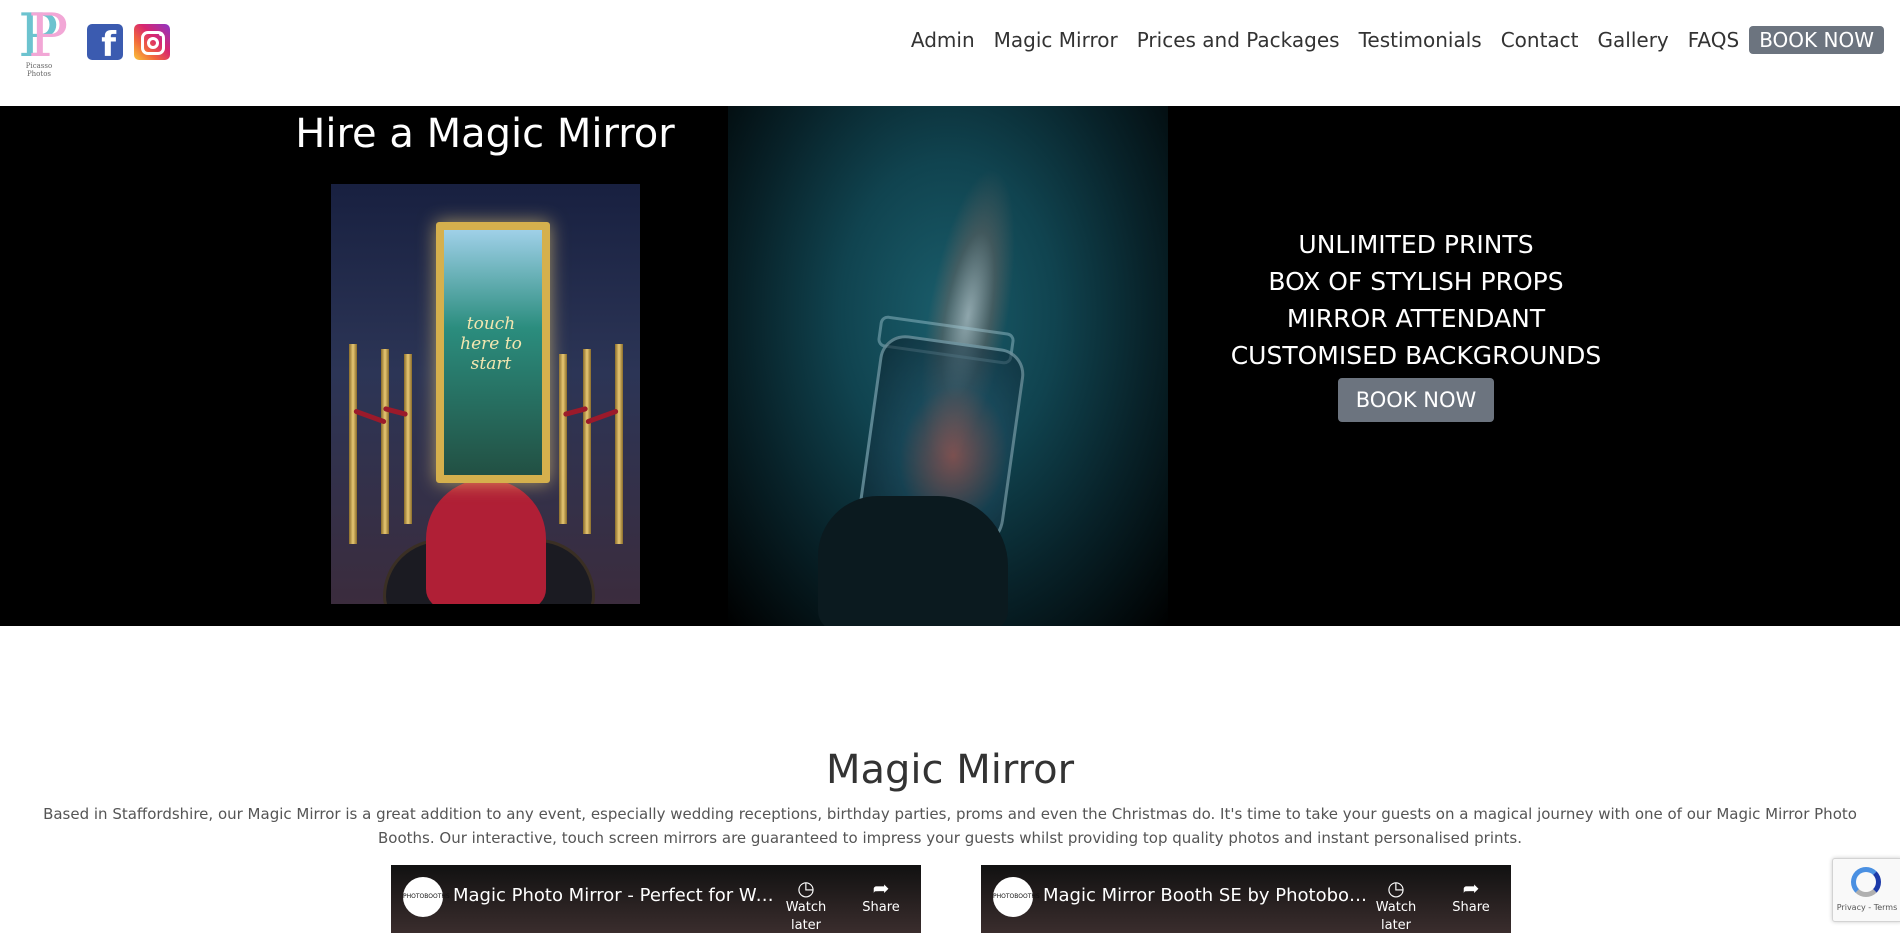 The height and width of the screenshot is (933, 1900). What do you see at coordinates (1866, 882) in the screenshot?
I see `recaptcha-icon` at bounding box center [1866, 882].